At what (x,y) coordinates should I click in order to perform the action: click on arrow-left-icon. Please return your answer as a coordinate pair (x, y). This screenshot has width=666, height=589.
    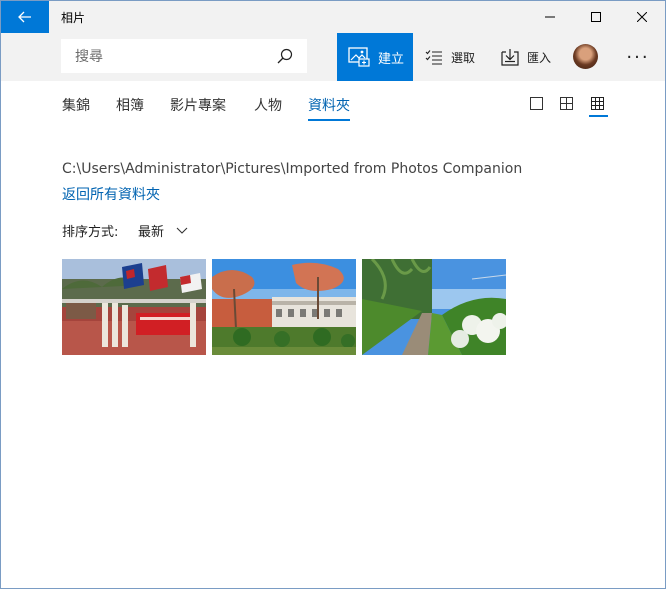
    Looking at the image, I should click on (24, 17).